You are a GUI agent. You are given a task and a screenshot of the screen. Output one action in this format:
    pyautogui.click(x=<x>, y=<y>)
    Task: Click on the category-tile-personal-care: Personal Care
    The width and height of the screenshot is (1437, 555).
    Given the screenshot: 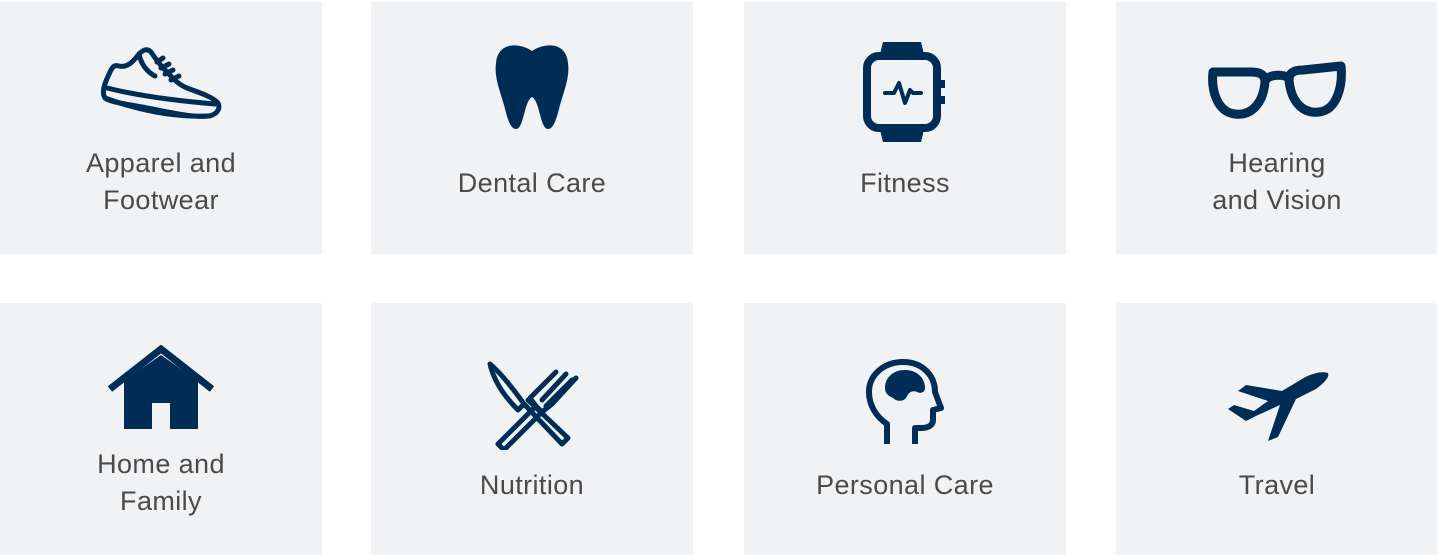 What is the action you would take?
    pyautogui.click(x=905, y=429)
    